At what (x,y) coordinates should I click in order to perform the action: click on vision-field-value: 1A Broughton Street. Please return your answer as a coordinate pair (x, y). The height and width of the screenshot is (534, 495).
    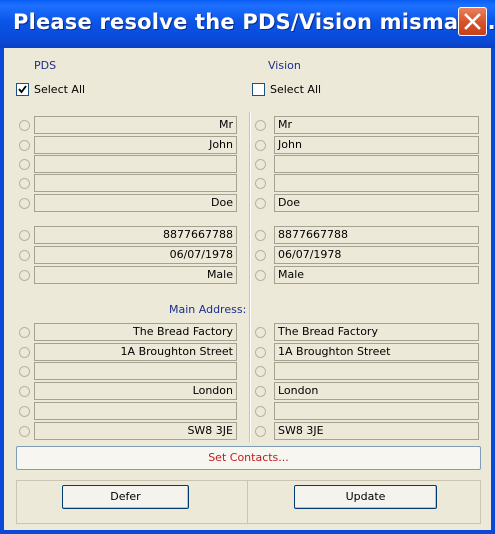
    Looking at the image, I should click on (376, 352).